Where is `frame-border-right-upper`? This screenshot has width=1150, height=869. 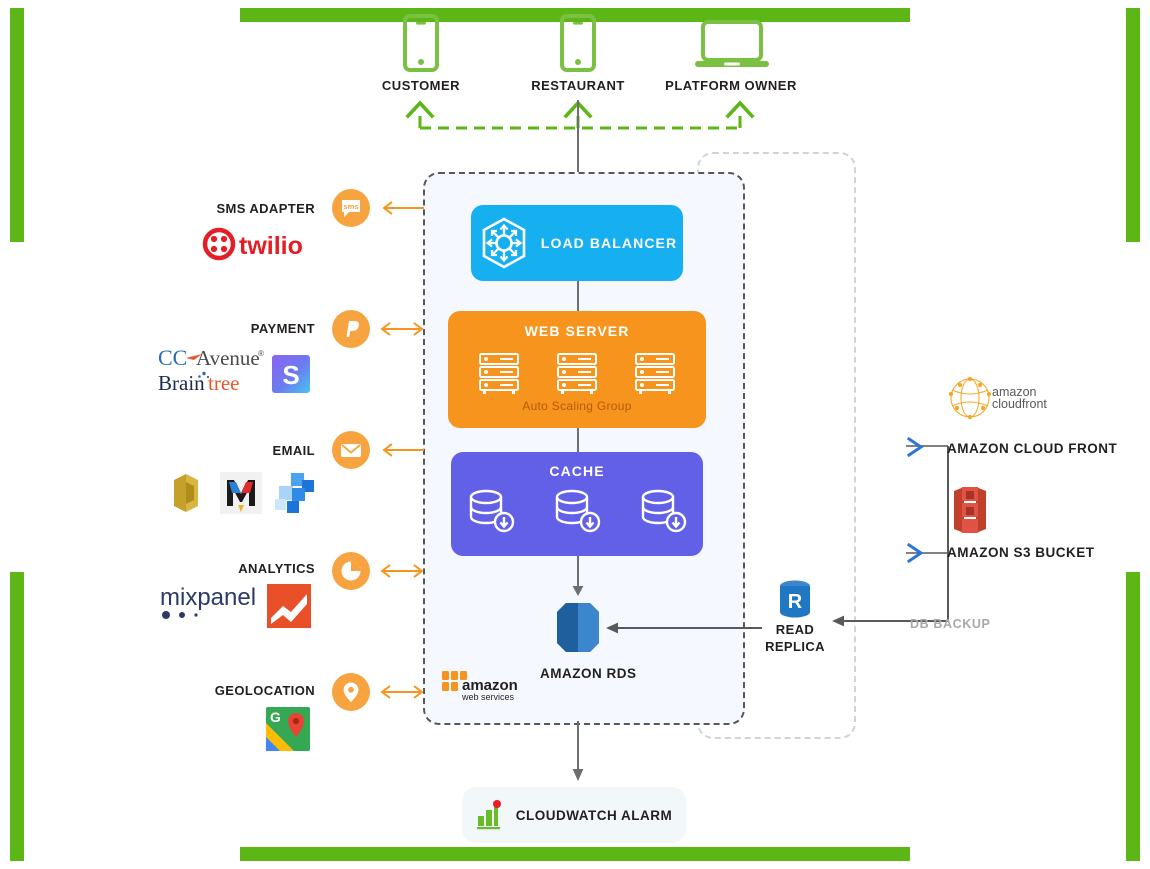
frame-border-right-upper is located at coordinates (1133, 125).